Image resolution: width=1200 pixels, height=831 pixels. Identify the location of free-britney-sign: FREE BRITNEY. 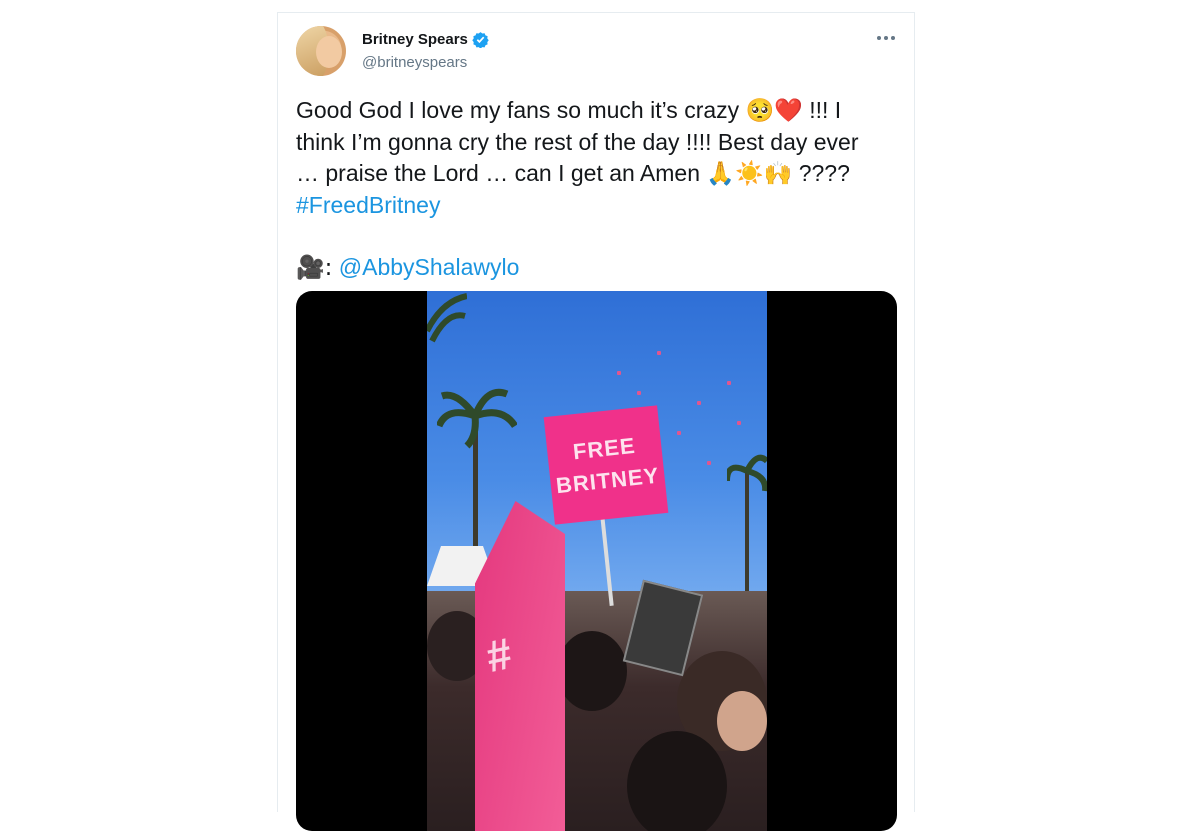
(606, 465).